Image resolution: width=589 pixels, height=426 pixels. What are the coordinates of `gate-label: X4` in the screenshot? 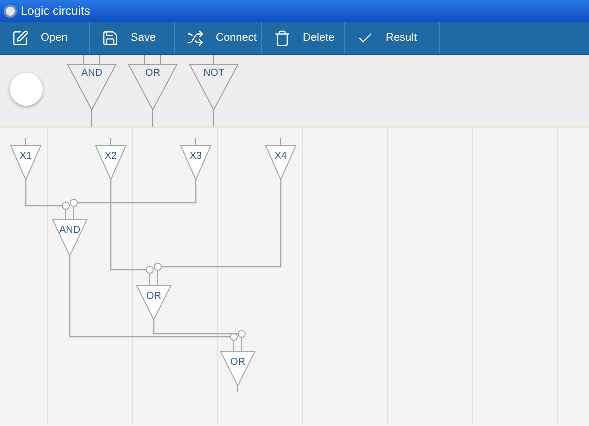 It's located at (281, 156).